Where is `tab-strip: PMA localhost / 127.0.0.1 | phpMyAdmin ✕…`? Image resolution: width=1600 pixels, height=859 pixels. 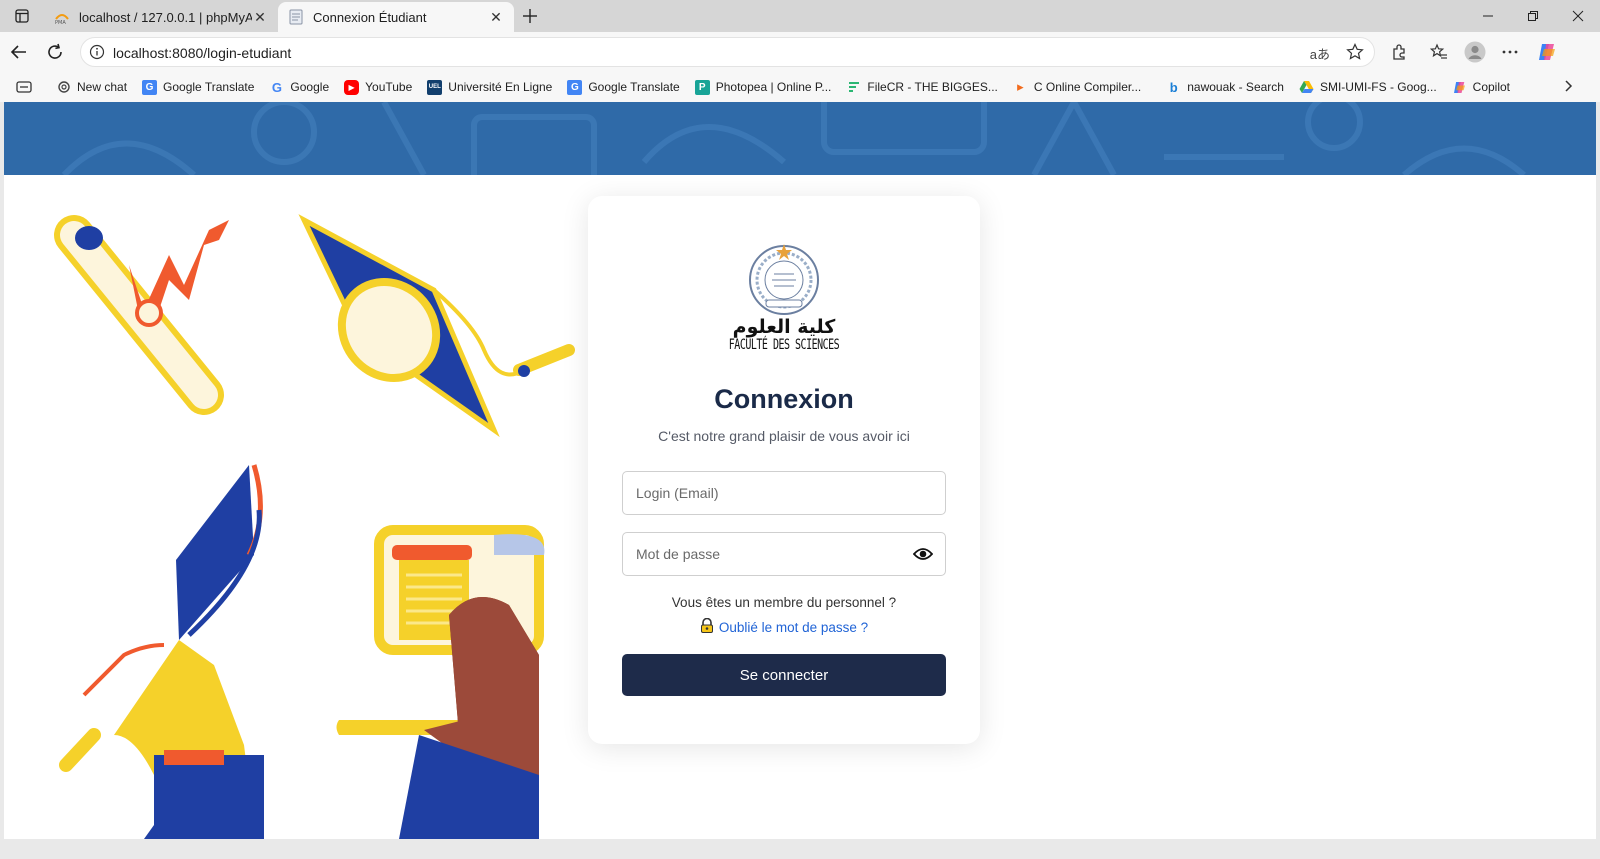
tab-strip: PMA localhost / 127.0.0.1 | phpMyAdmin ✕… is located at coordinates (800, 16).